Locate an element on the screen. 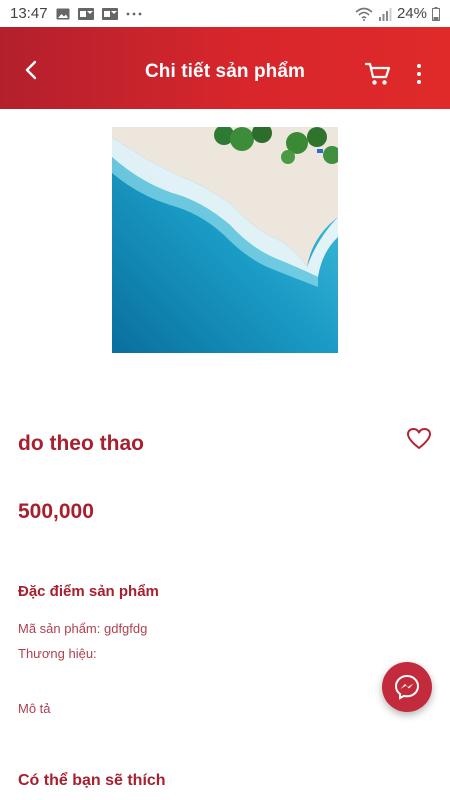 This screenshot has height=800, width=450. app-bar: Chi tiết sản phẩm is located at coordinates (225, 68).